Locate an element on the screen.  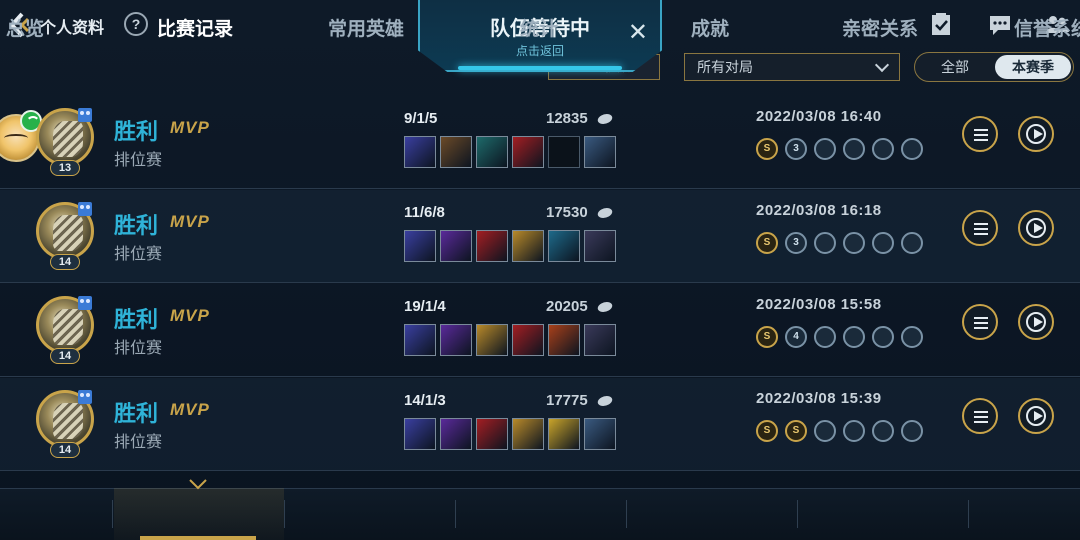
match-type-dropdown: 所有对局 is located at coordinates (792, 67).